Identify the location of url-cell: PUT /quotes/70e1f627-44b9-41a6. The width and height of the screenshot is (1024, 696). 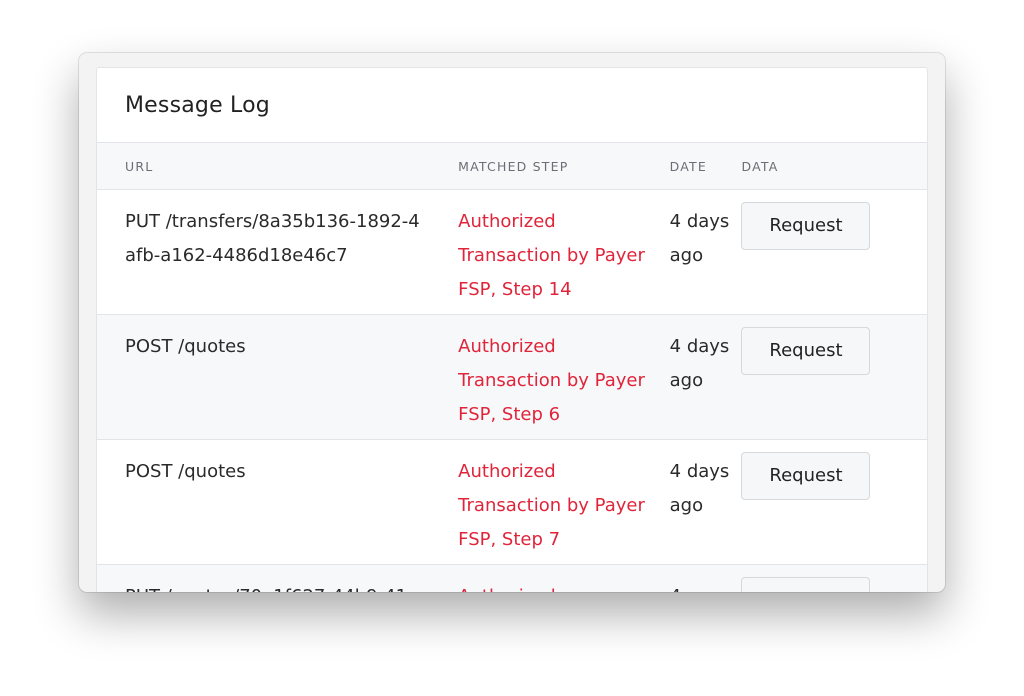
(277, 586).